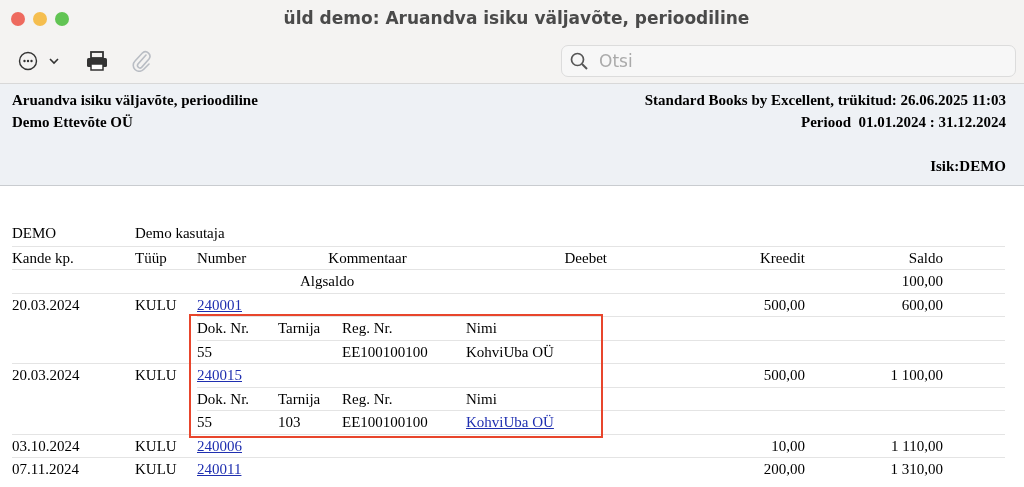 Image resolution: width=1024 pixels, height=487 pixels. Describe the element at coordinates (788, 60) in the screenshot. I see `search-field: Otsi` at that location.